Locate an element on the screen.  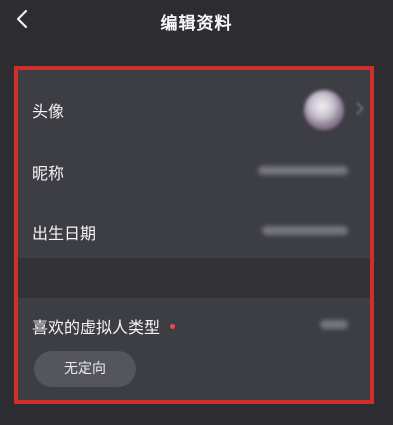
preference-value-redacted is located at coordinates (334, 324).